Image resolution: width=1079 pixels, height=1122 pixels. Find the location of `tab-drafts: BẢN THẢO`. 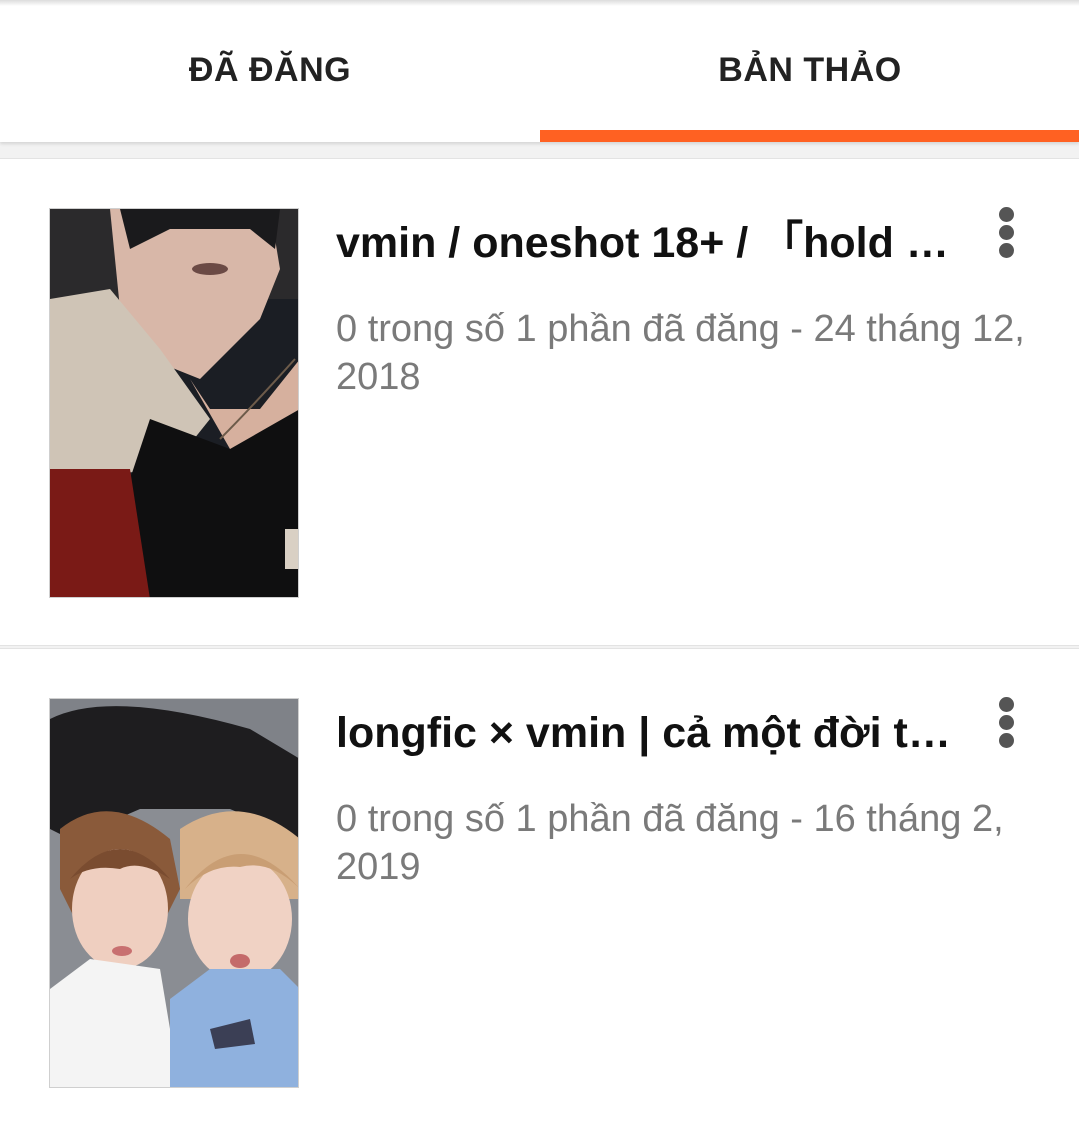

tab-drafts: BẢN THẢO is located at coordinates (809, 71).